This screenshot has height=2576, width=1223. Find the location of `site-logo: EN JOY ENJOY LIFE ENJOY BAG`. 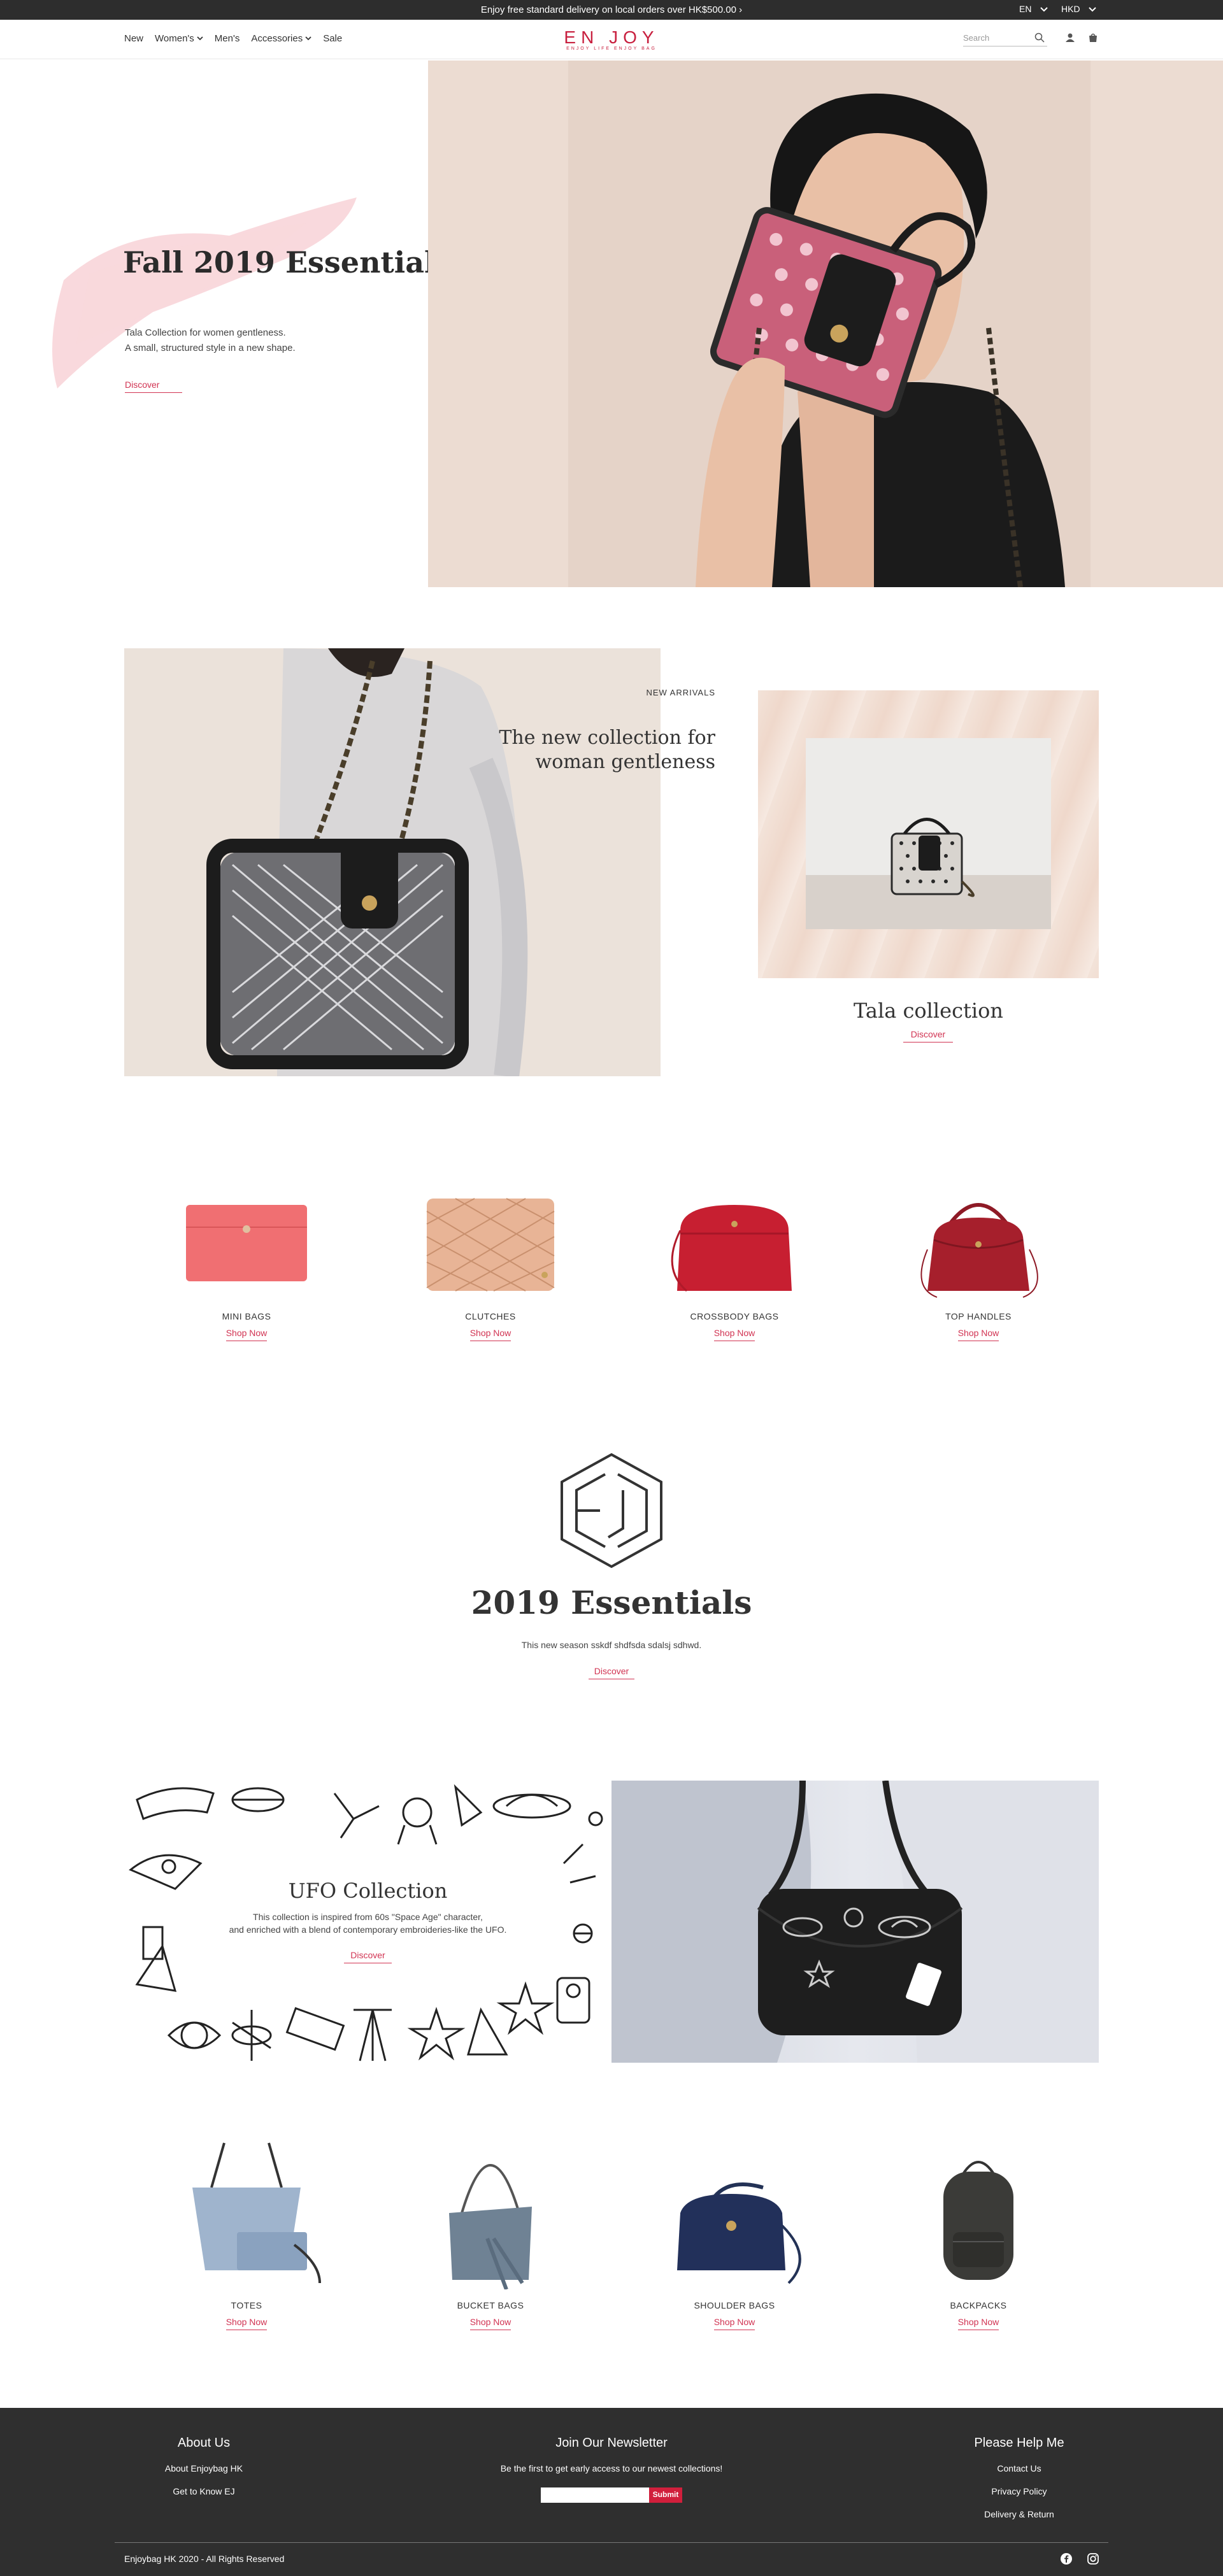

site-logo: EN JOY ENJOY LIFE ENJOY BAG is located at coordinates (612, 39).